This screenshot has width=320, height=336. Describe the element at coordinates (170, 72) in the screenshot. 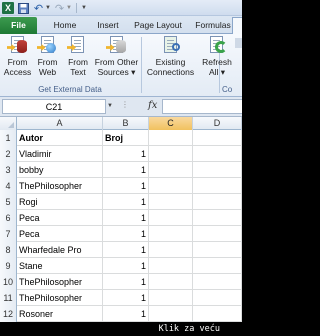

I see `button-label: Connections` at that location.